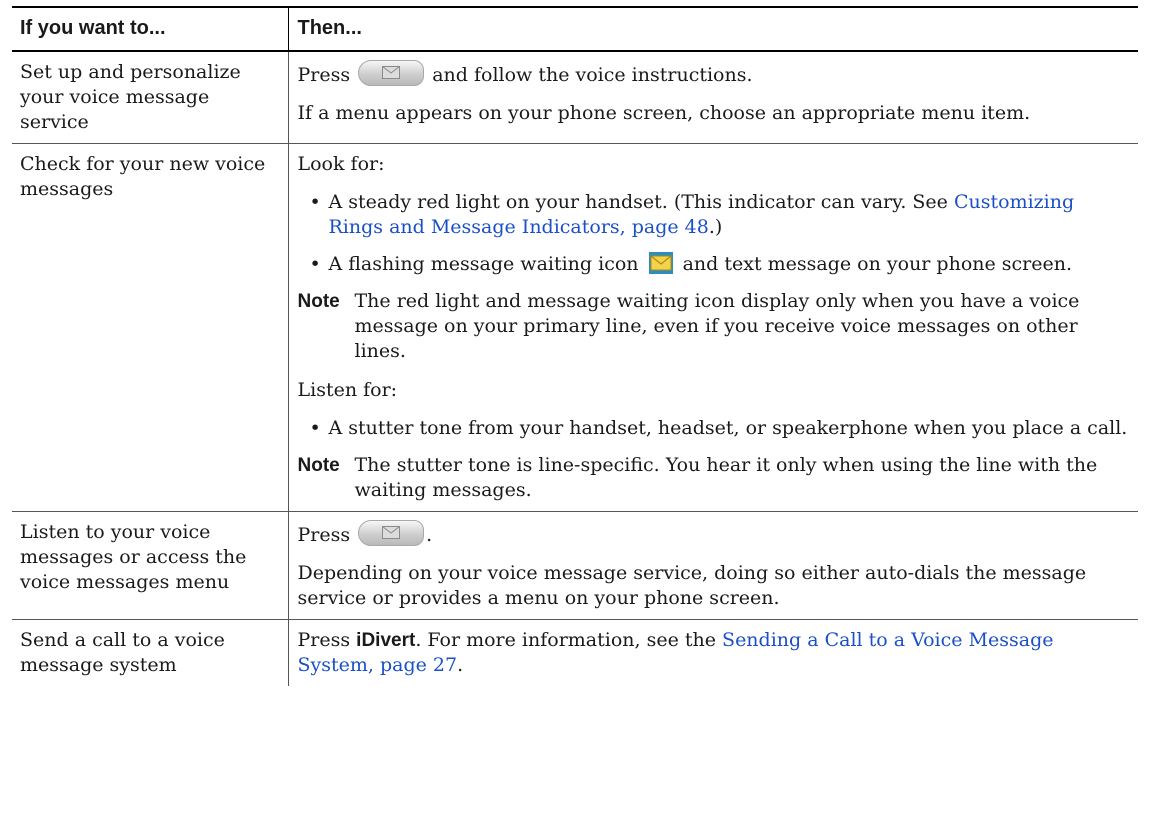 The image size is (1149, 823). I want to click on look-for-label: Look for:, so click(341, 164).